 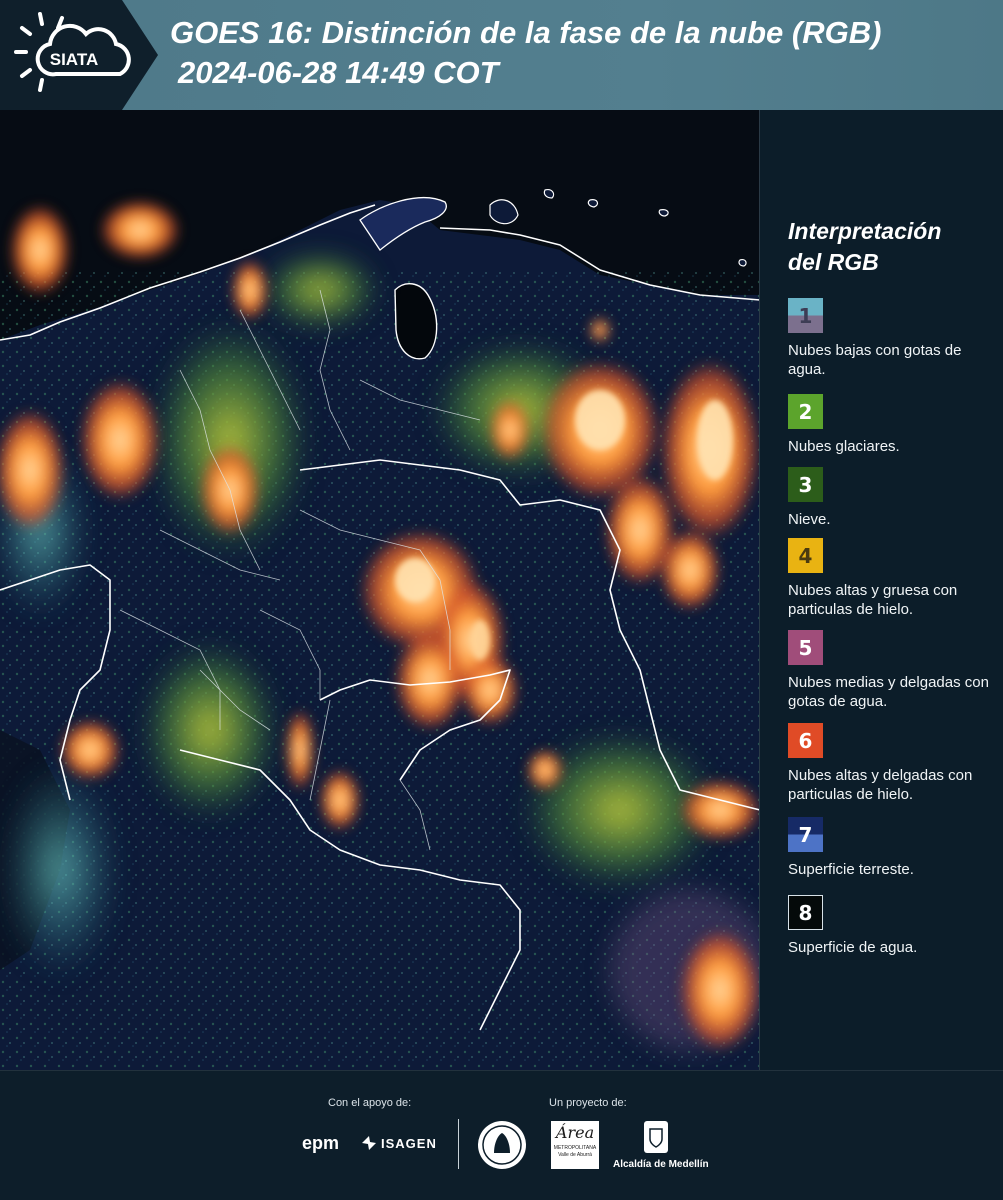 I want to click on isagen-mark-icon, so click(x=369, y=1143).